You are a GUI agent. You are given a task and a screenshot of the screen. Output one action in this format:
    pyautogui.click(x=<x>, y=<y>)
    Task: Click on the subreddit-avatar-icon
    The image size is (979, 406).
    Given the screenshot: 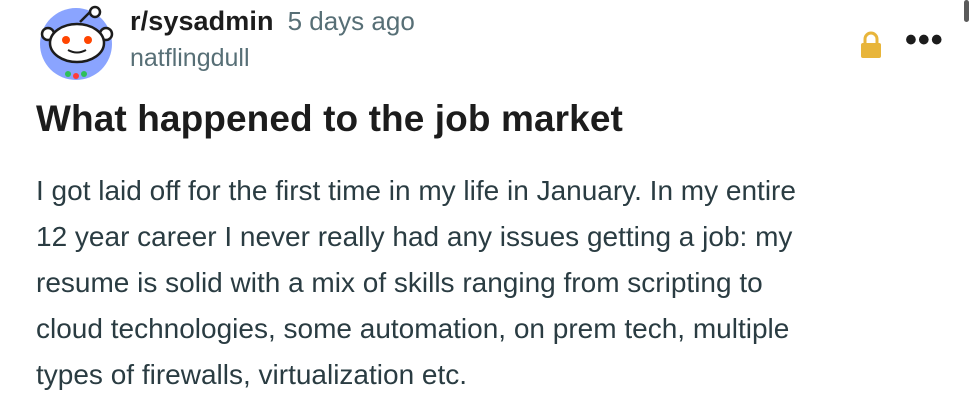 What is the action you would take?
    pyautogui.click(x=79, y=42)
    